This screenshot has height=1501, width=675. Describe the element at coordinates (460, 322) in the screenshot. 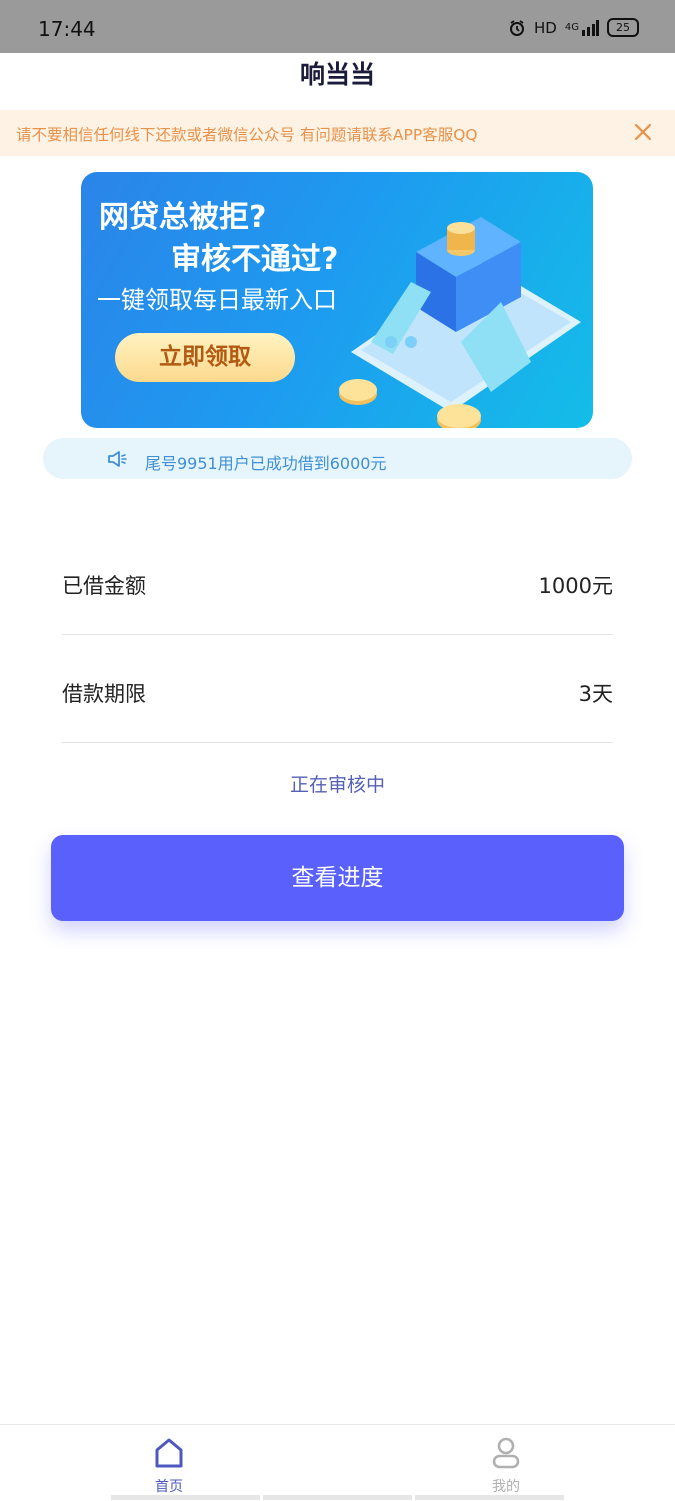

I see `banner-illustration` at that location.